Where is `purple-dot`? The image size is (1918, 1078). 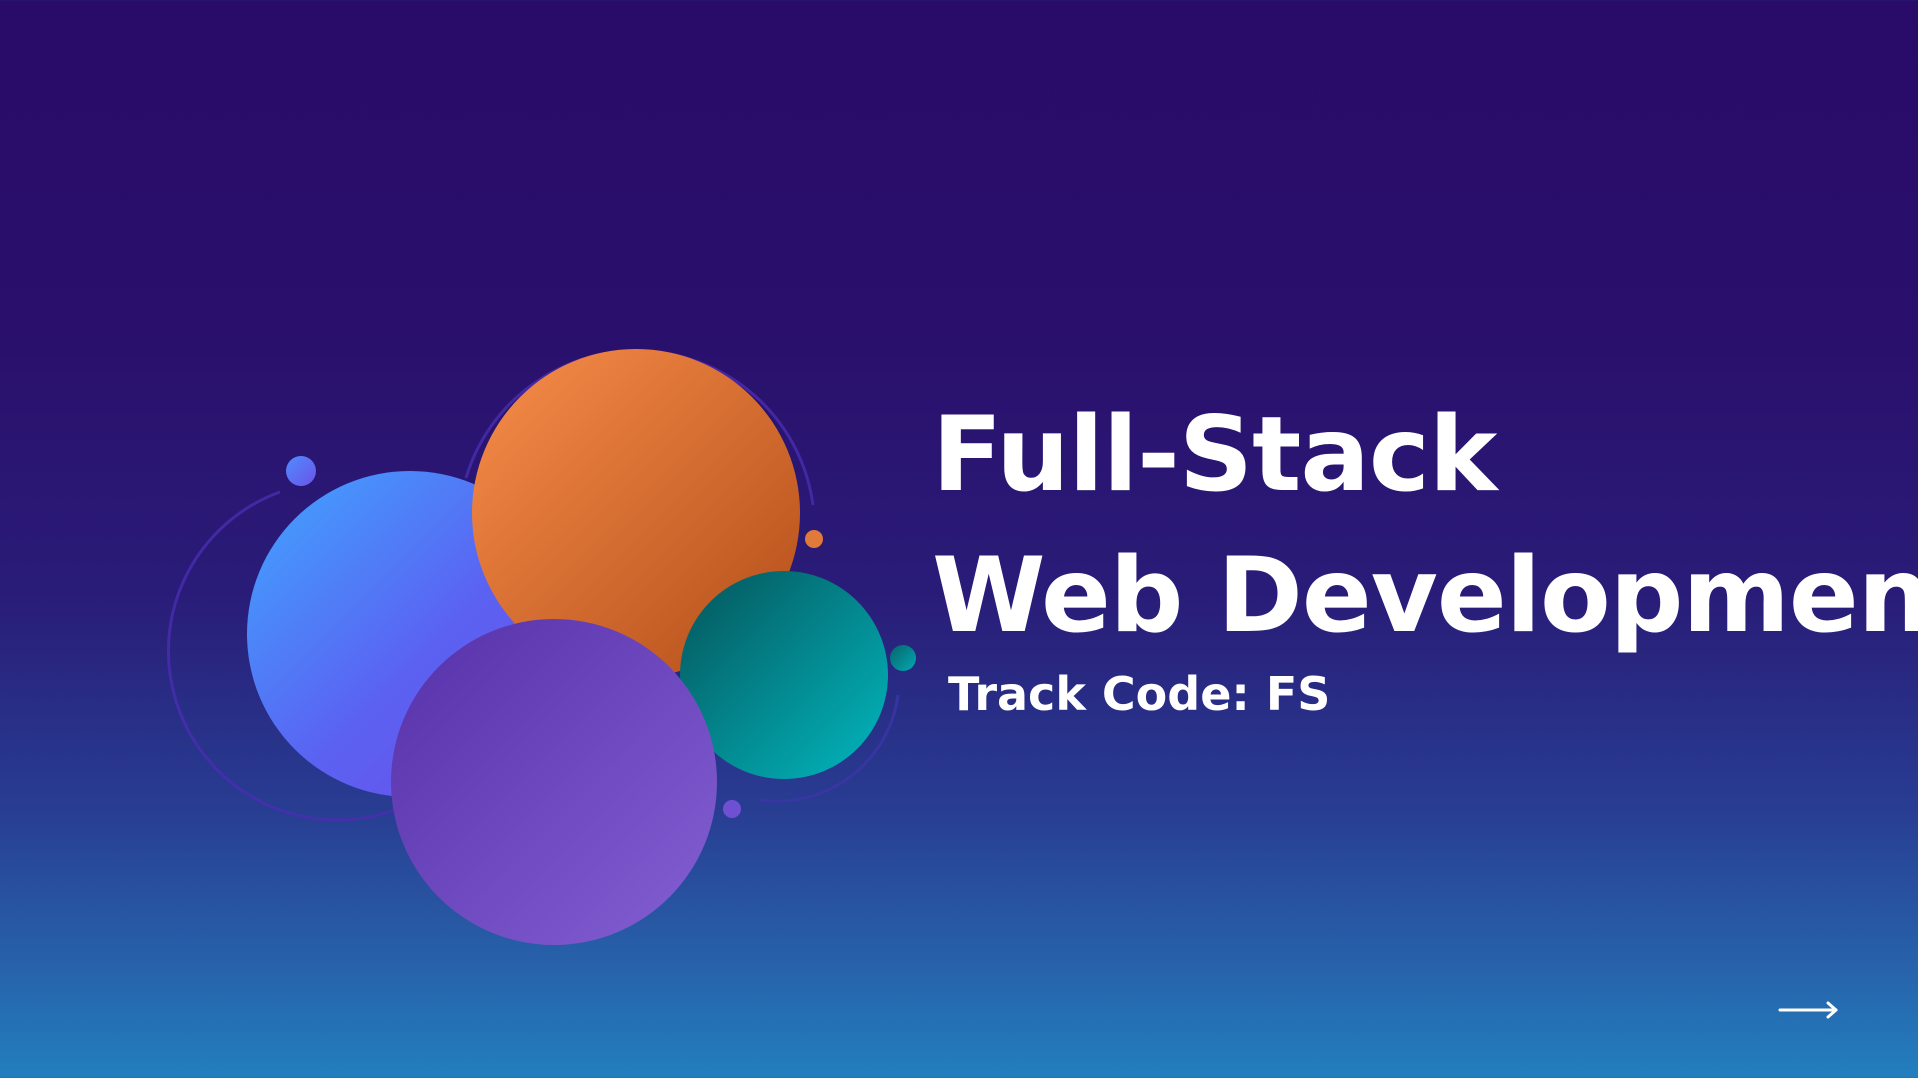 purple-dot is located at coordinates (732, 809).